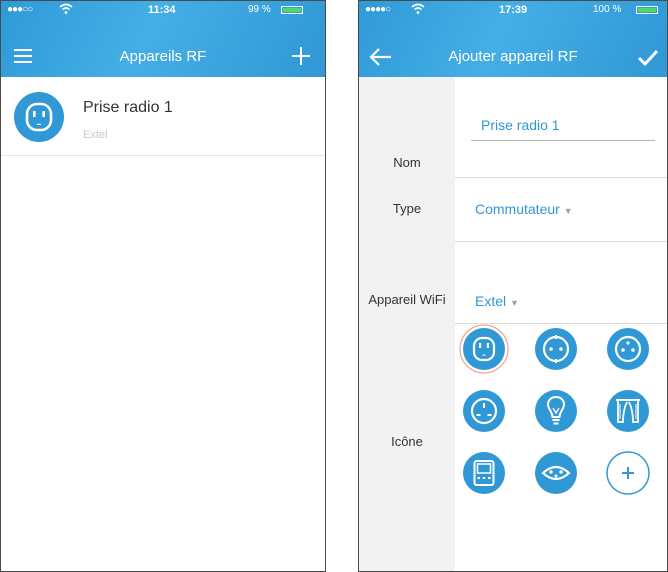 The image size is (668, 572). I want to click on device-list-item: Prise radio 1 Extel, so click(163, 116).